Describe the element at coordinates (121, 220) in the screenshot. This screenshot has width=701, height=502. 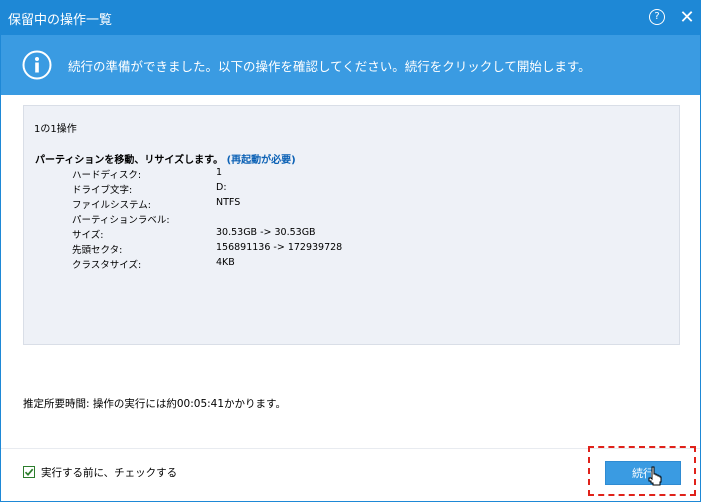
I see `detail-label: パーティションラベル:` at that location.